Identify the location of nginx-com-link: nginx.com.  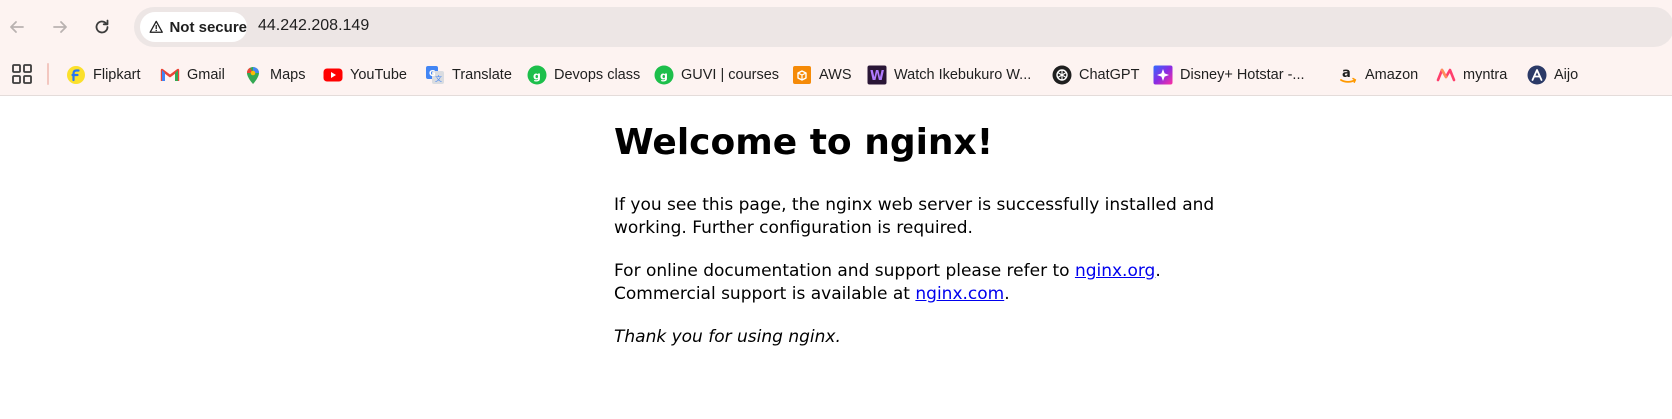
(959, 294).